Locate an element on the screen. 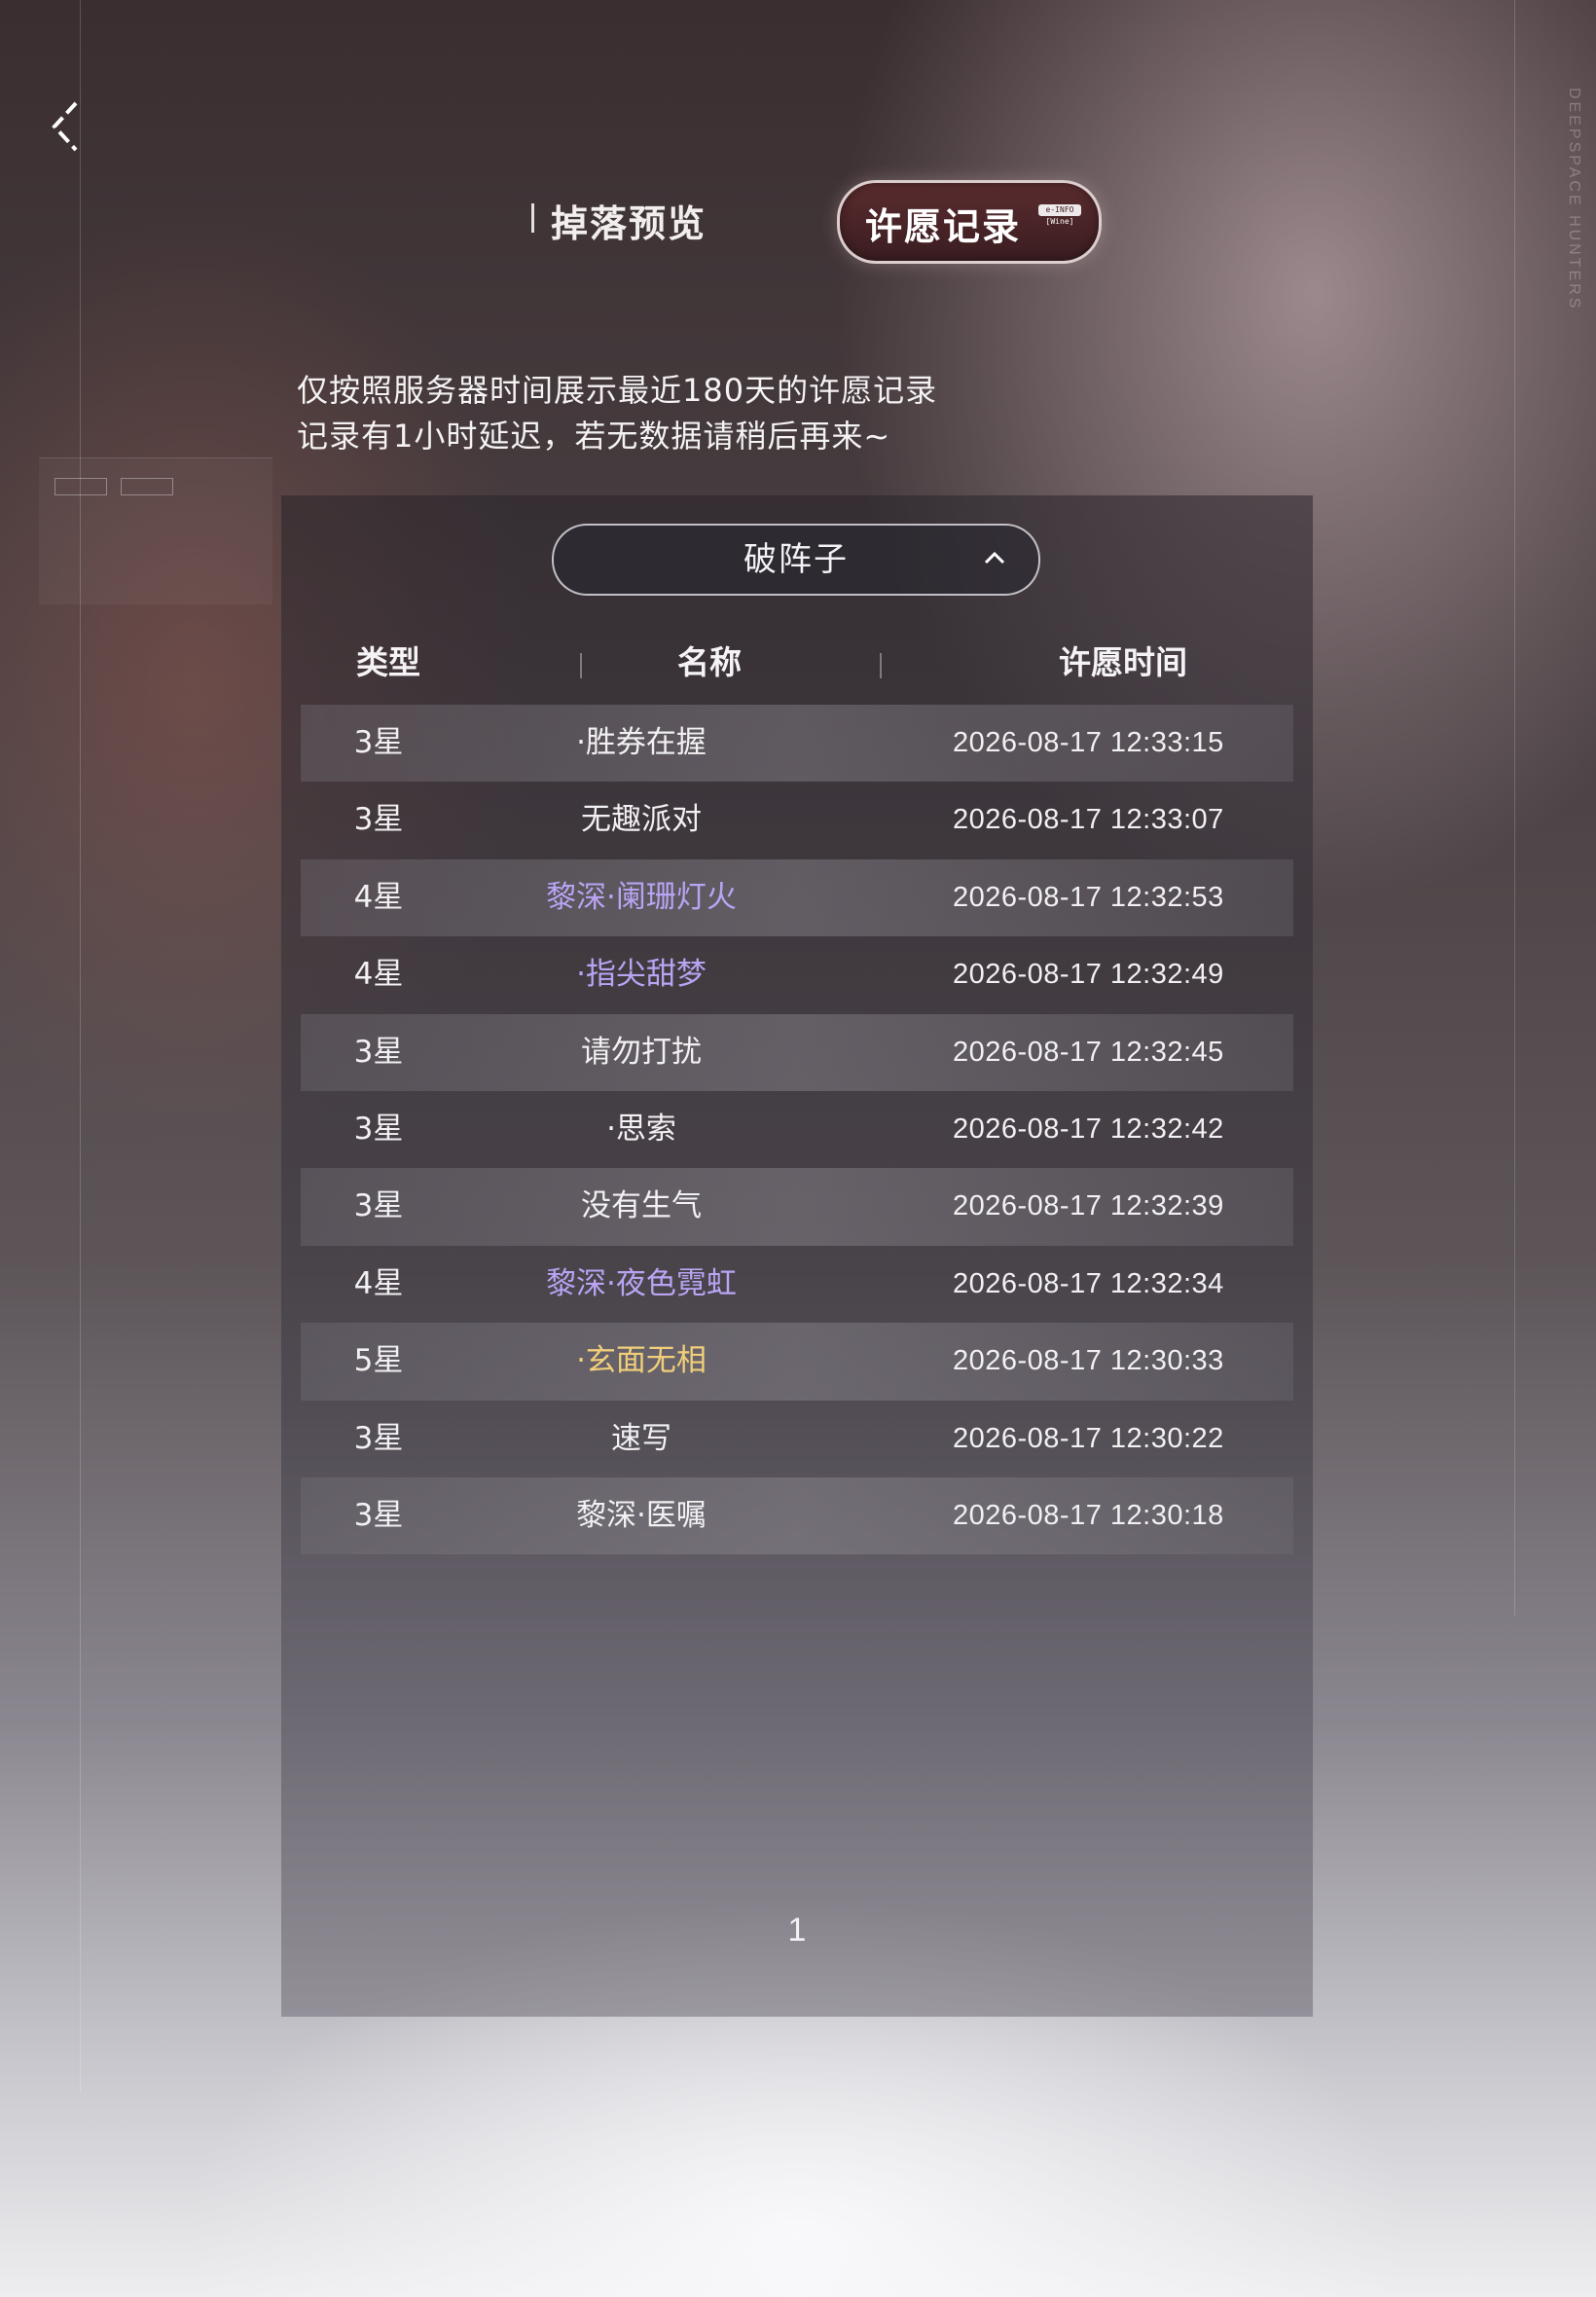 Image resolution: width=1596 pixels, height=2297 pixels. table-row: 5星 ·玄面无相 2026-08-17 12:30:33 is located at coordinates (797, 1362).